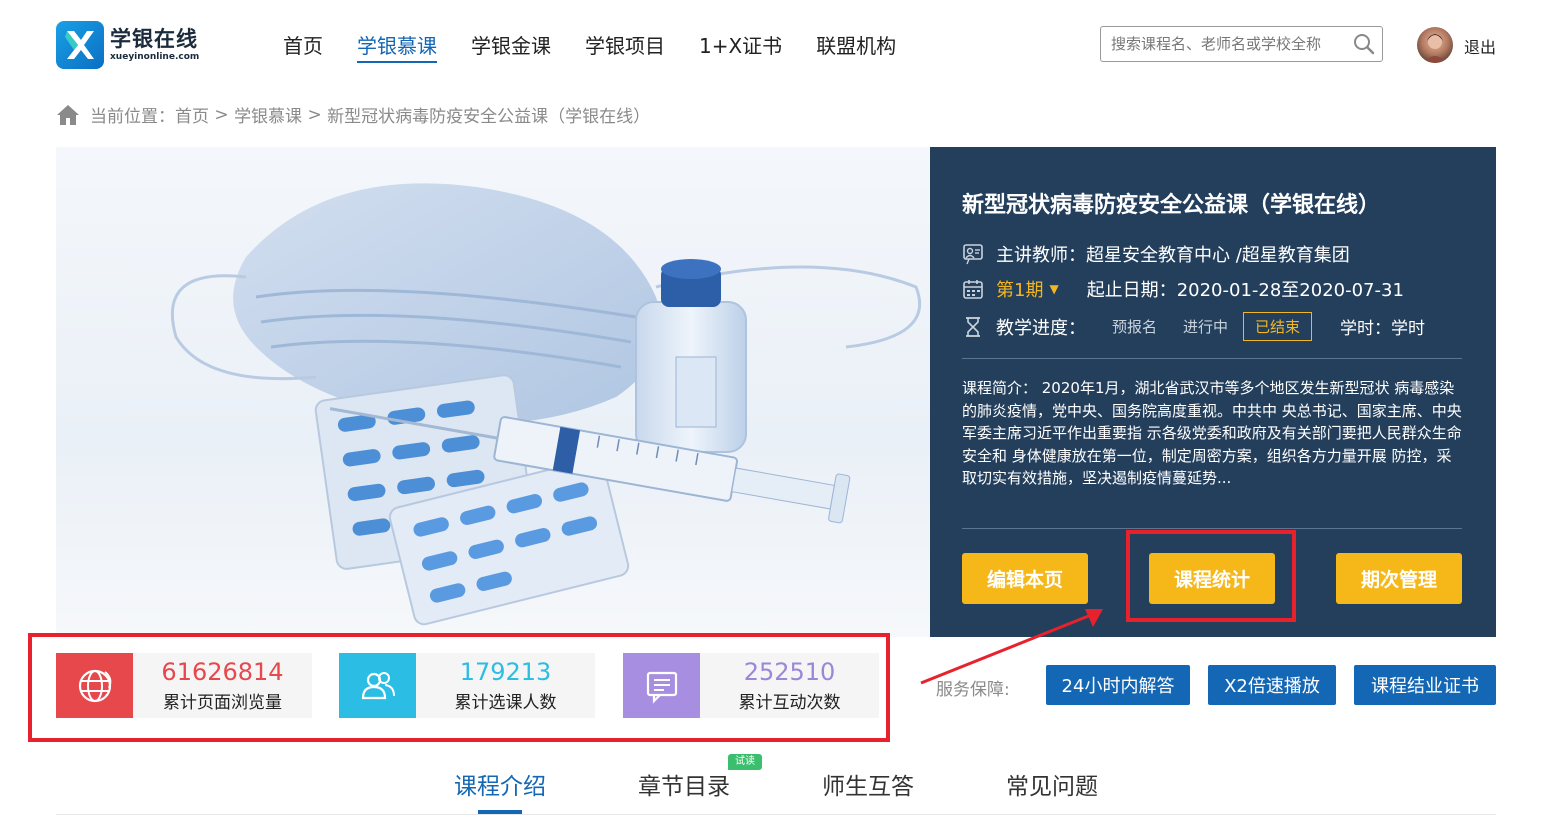 This screenshot has width=1561, height=833. I want to click on globe-icon, so click(94, 685).